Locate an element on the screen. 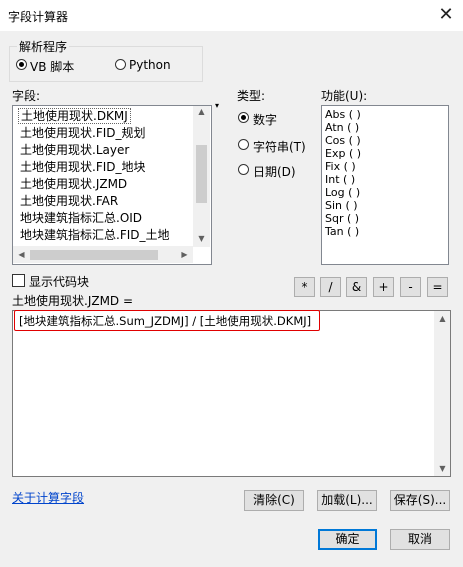 This screenshot has height=567, width=463. fields-hscroll-thumb is located at coordinates (94, 255).